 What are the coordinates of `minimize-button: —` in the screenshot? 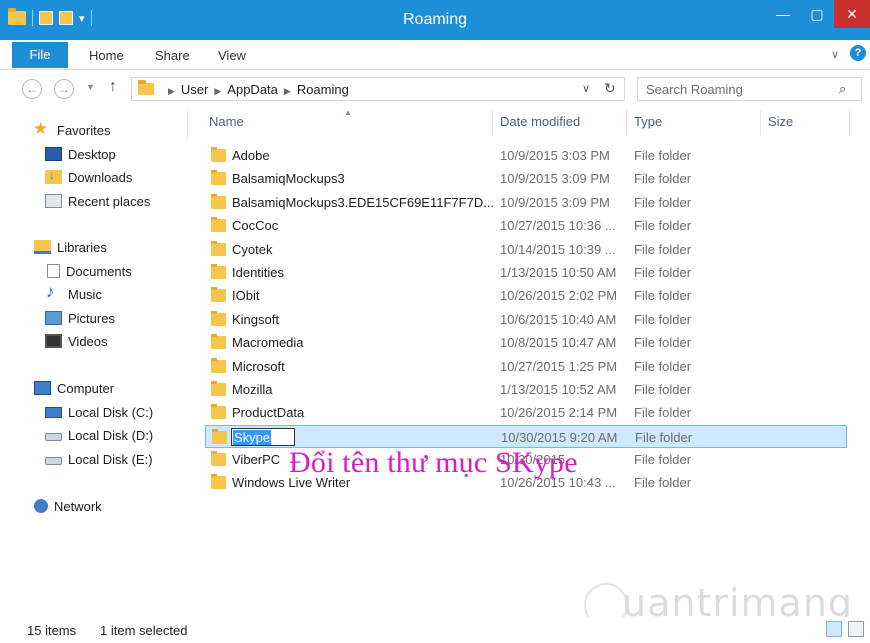 It's located at (783, 14).